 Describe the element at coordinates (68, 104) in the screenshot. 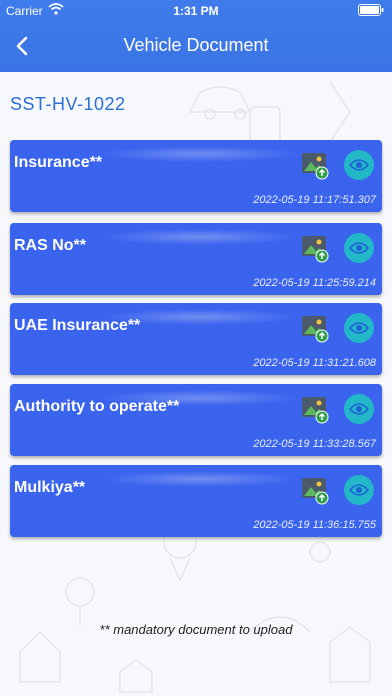

I see `vehicle-id: SST-HV-1022` at that location.